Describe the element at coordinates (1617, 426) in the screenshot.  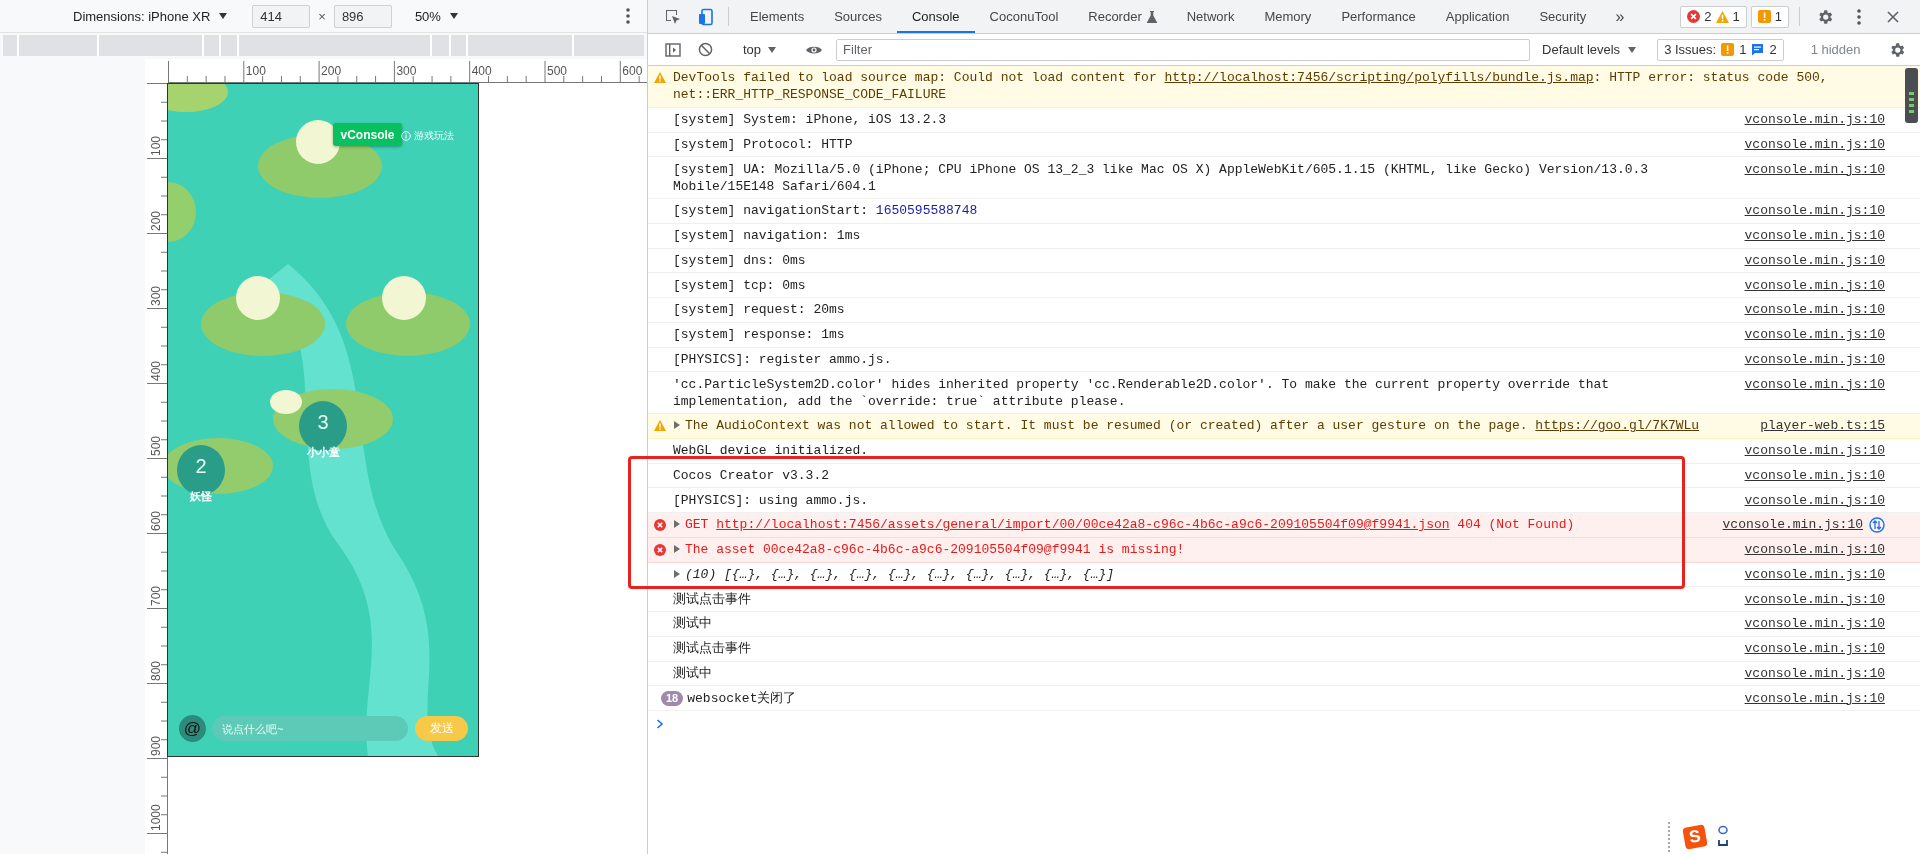
I see `message-link: https://goo.gl/7K7WLu` at that location.